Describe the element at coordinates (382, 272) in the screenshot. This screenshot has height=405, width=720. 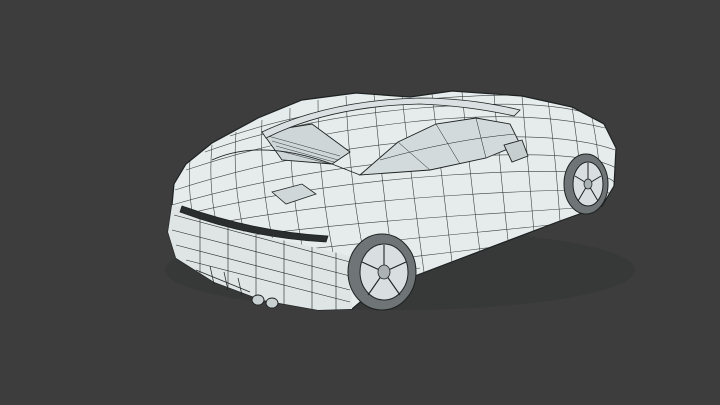
I see `rear-wheel` at that location.